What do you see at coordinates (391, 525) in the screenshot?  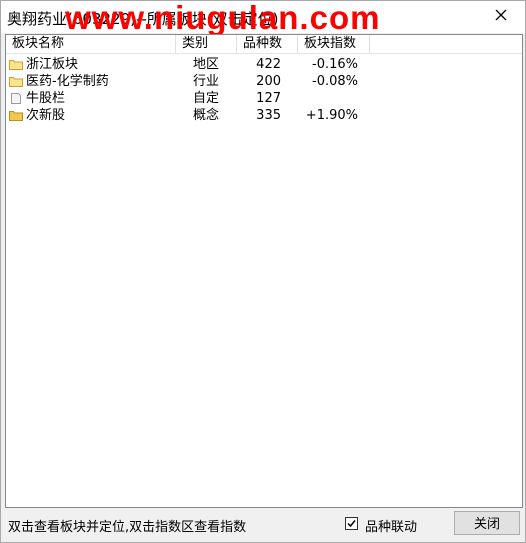 I see `linkage-checkbox-label: 品种联动` at bounding box center [391, 525].